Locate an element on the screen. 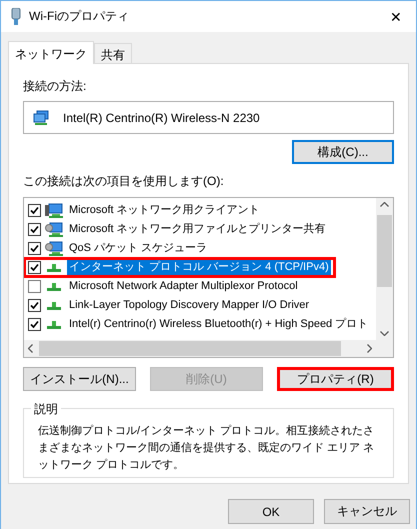 This screenshot has width=417, height=529. scroll-right-icon is located at coordinates (369, 348).